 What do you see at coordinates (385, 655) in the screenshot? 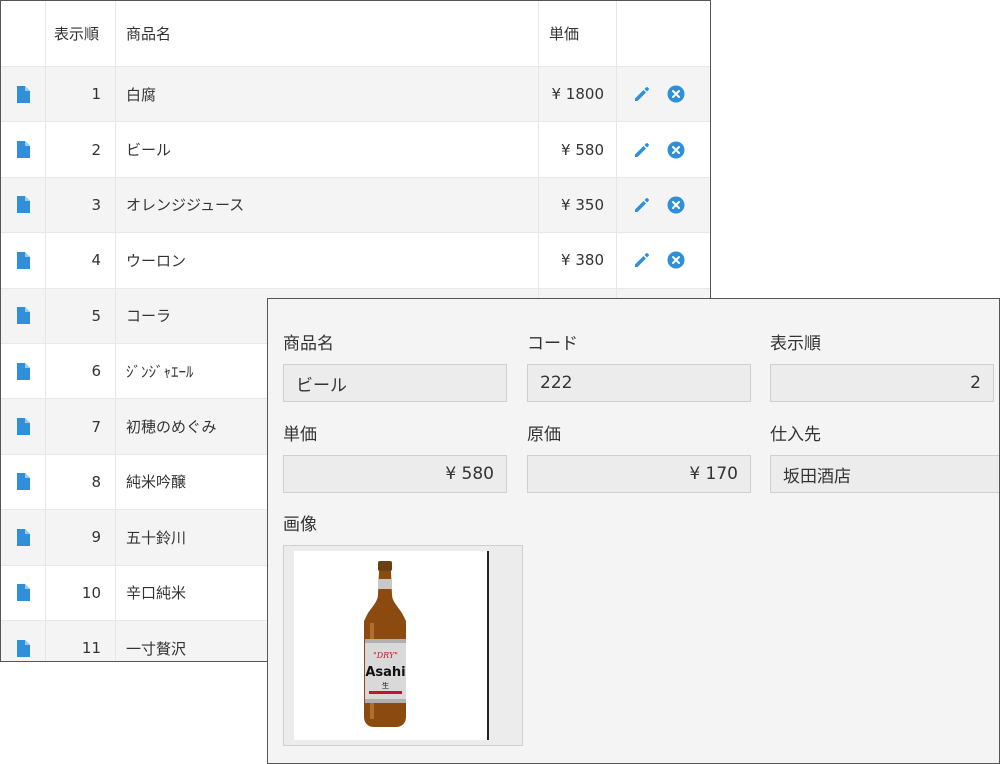
I see `bottle-line-text: "DRY"` at bounding box center [385, 655].